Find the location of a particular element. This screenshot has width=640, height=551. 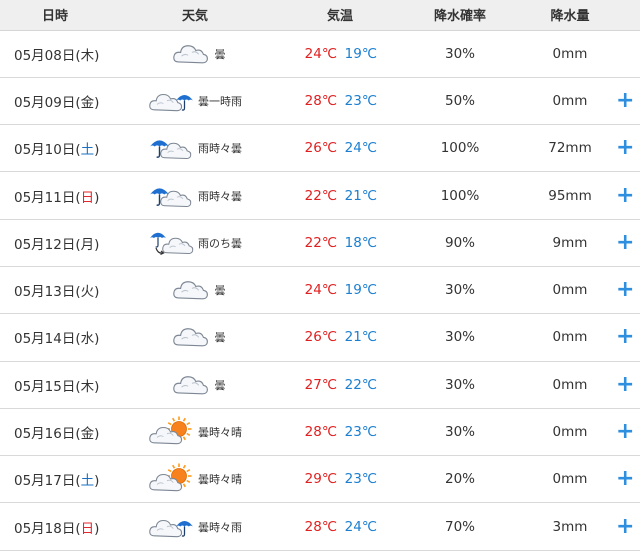

forecast-row: 05月12日(月) 雨のち曇 22℃ 18℃ 90% 9mm + is located at coordinates (320, 243).